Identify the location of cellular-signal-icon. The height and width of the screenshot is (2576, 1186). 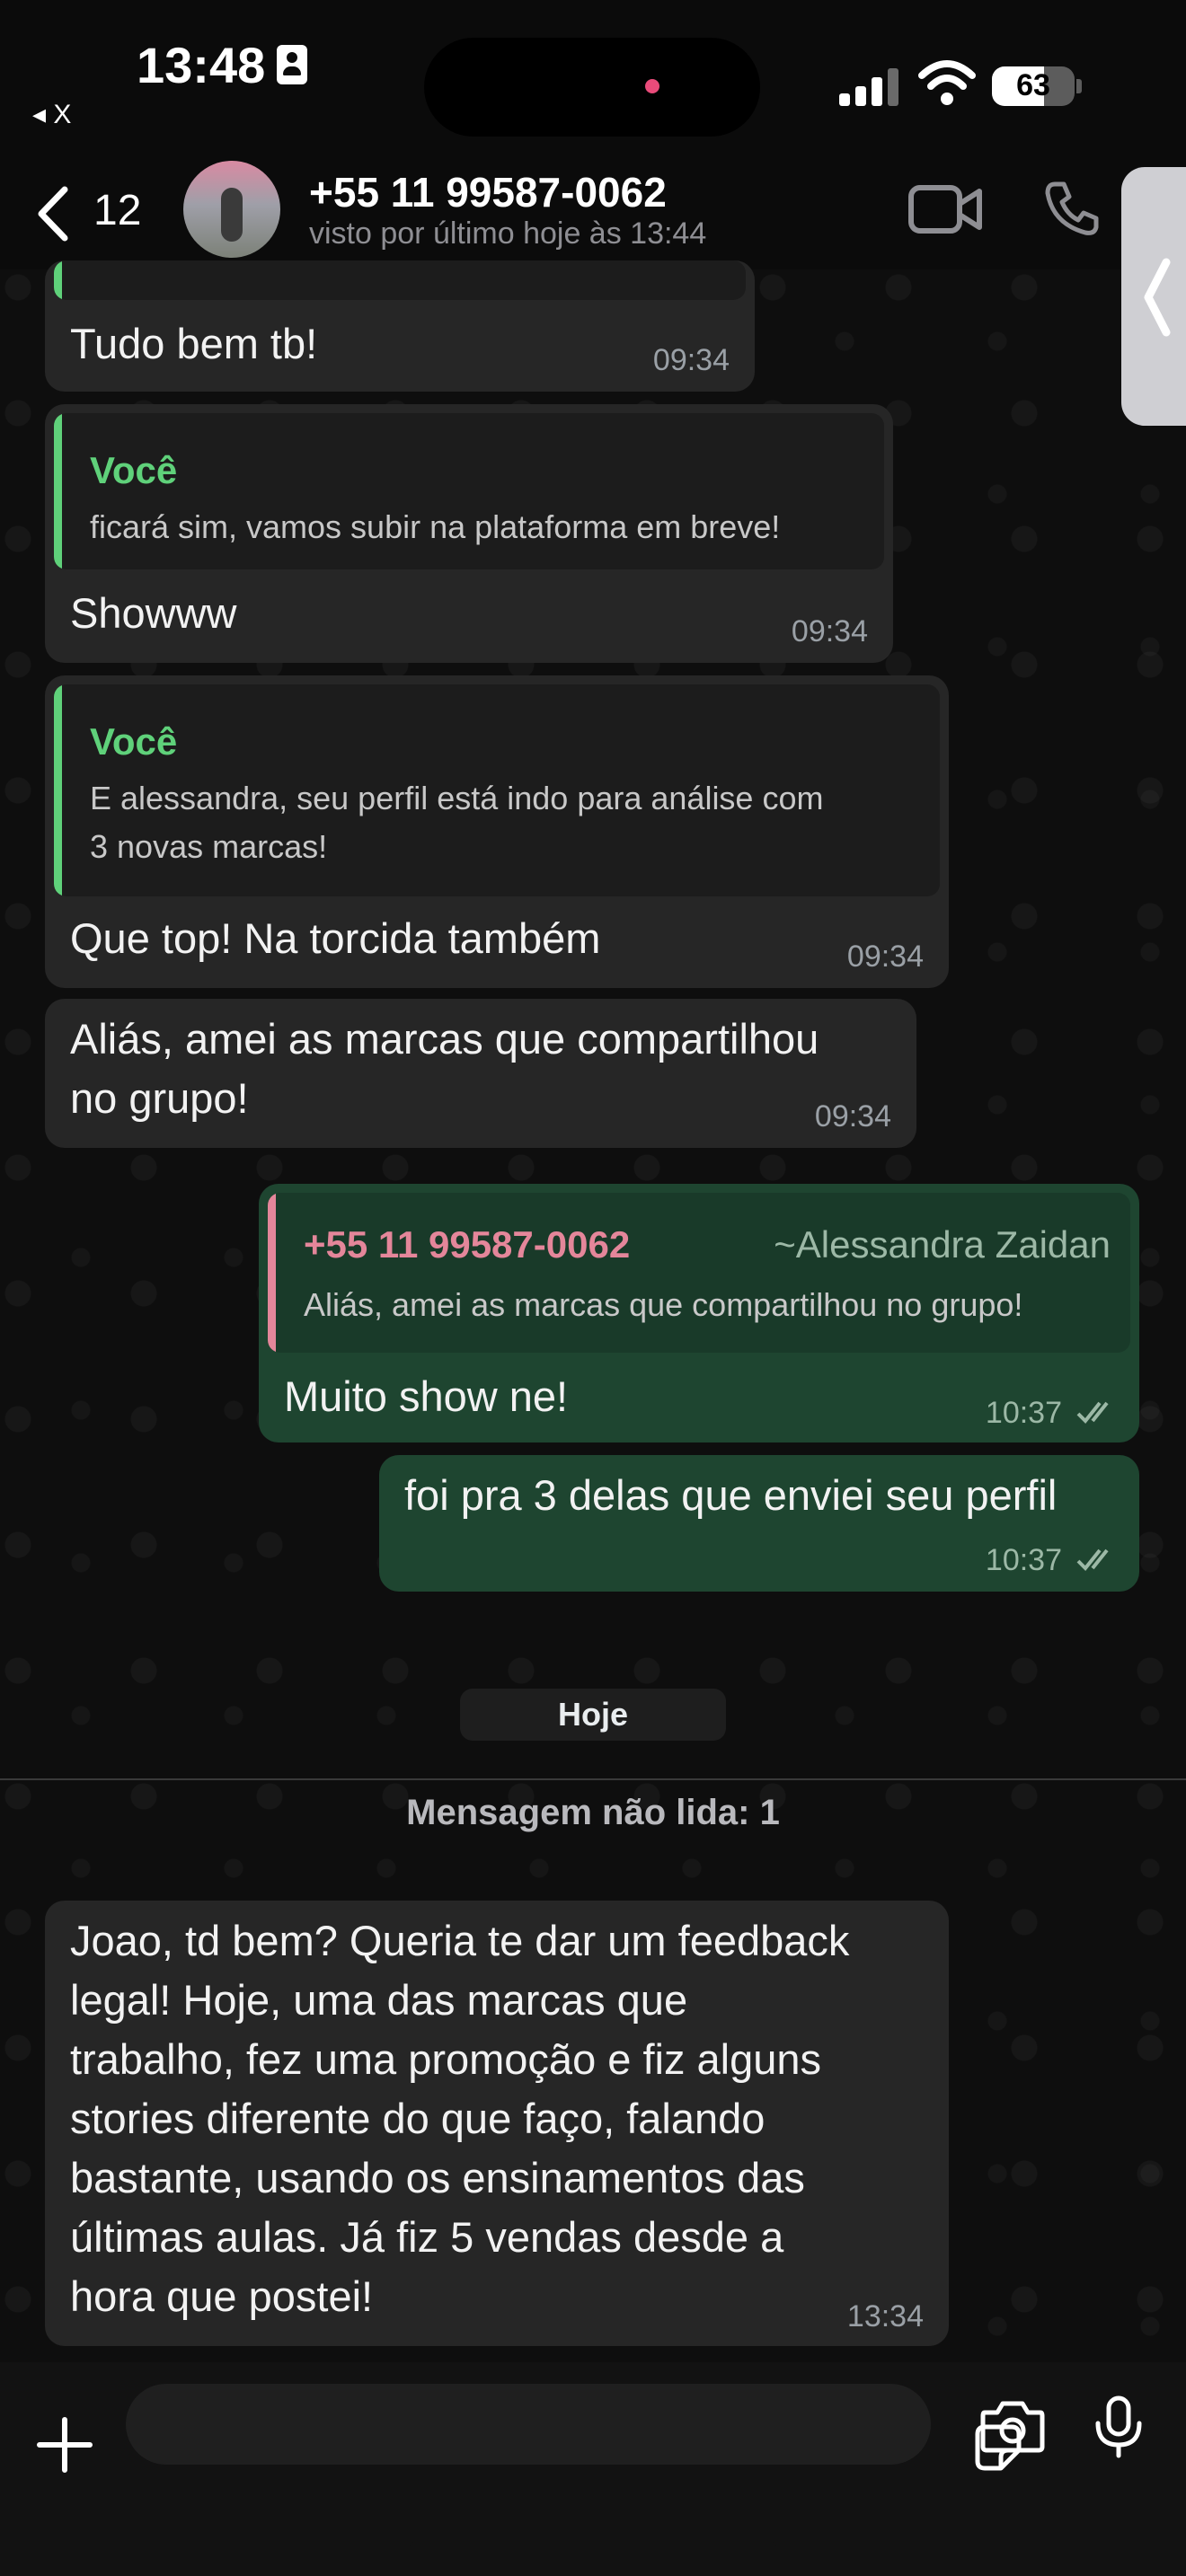
(869, 86).